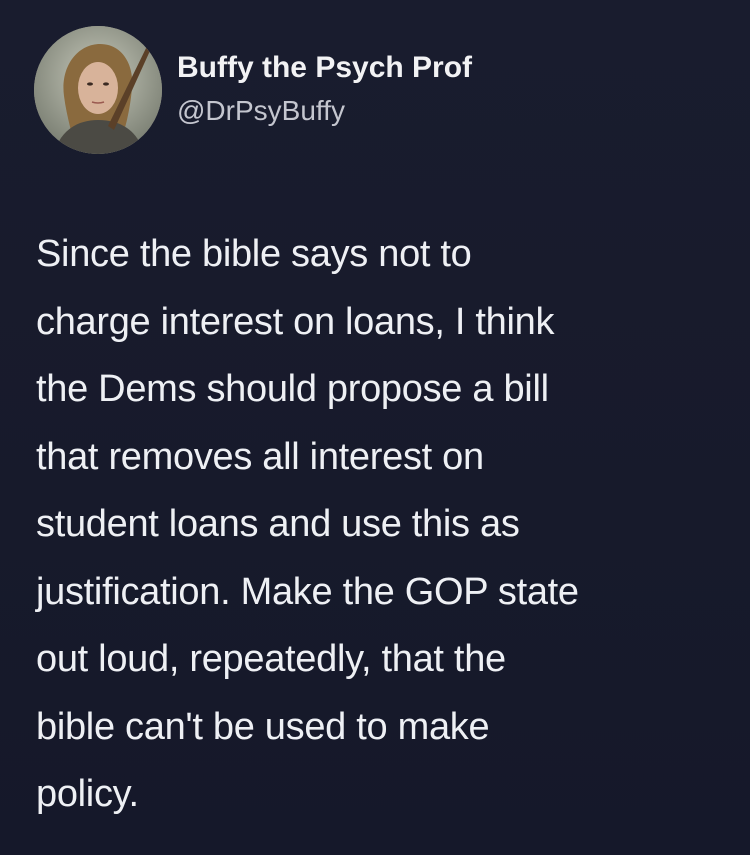 The height and width of the screenshot is (855, 750). I want to click on author-avatar, so click(98, 90).